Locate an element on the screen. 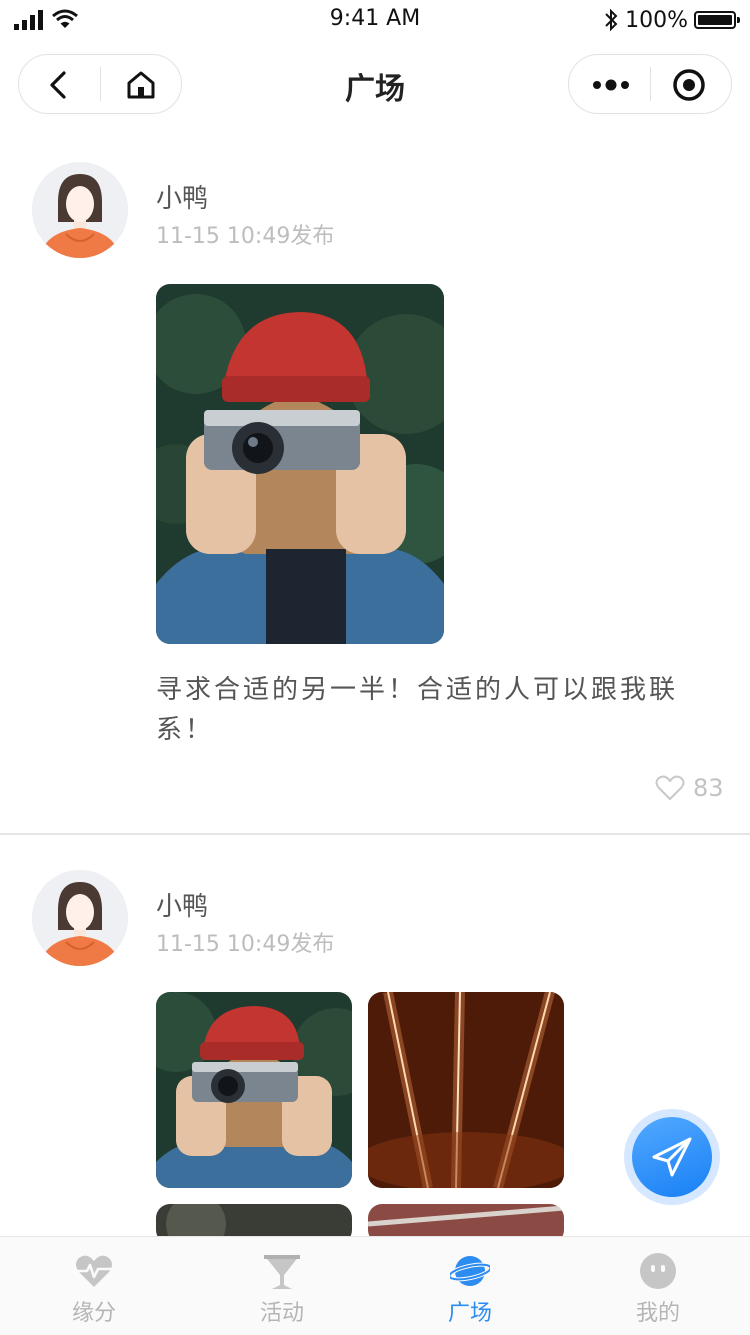 The width and height of the screenshot is (750, 1335). status-bar: 9:41 AM 100% is located at coordinates (375, 20).